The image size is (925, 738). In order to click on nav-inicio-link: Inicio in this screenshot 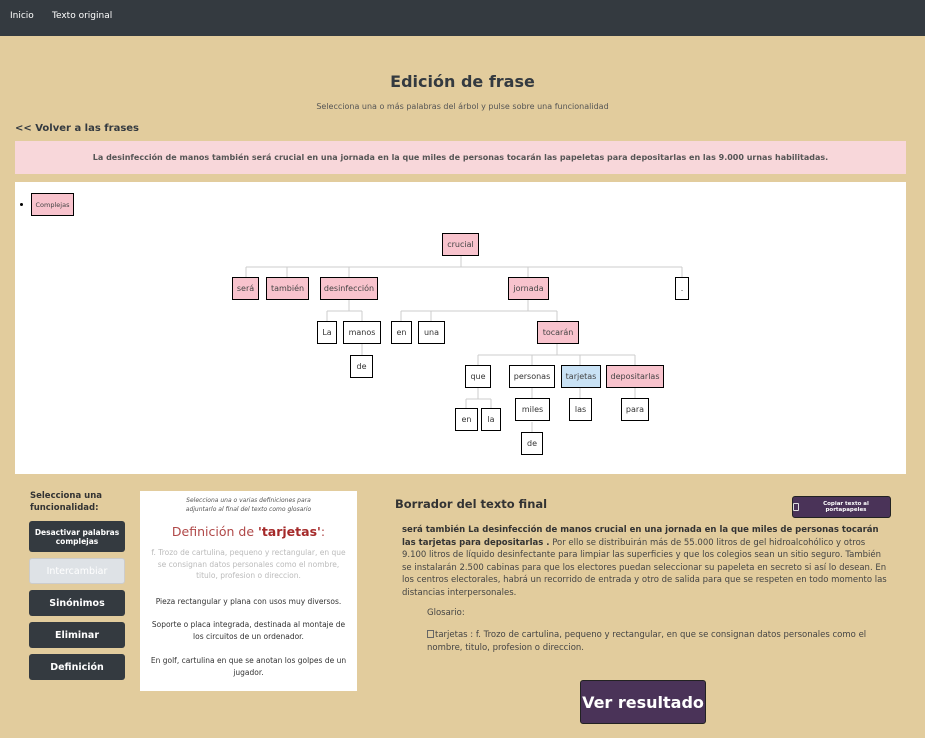, I will do `click(22, 16)`.